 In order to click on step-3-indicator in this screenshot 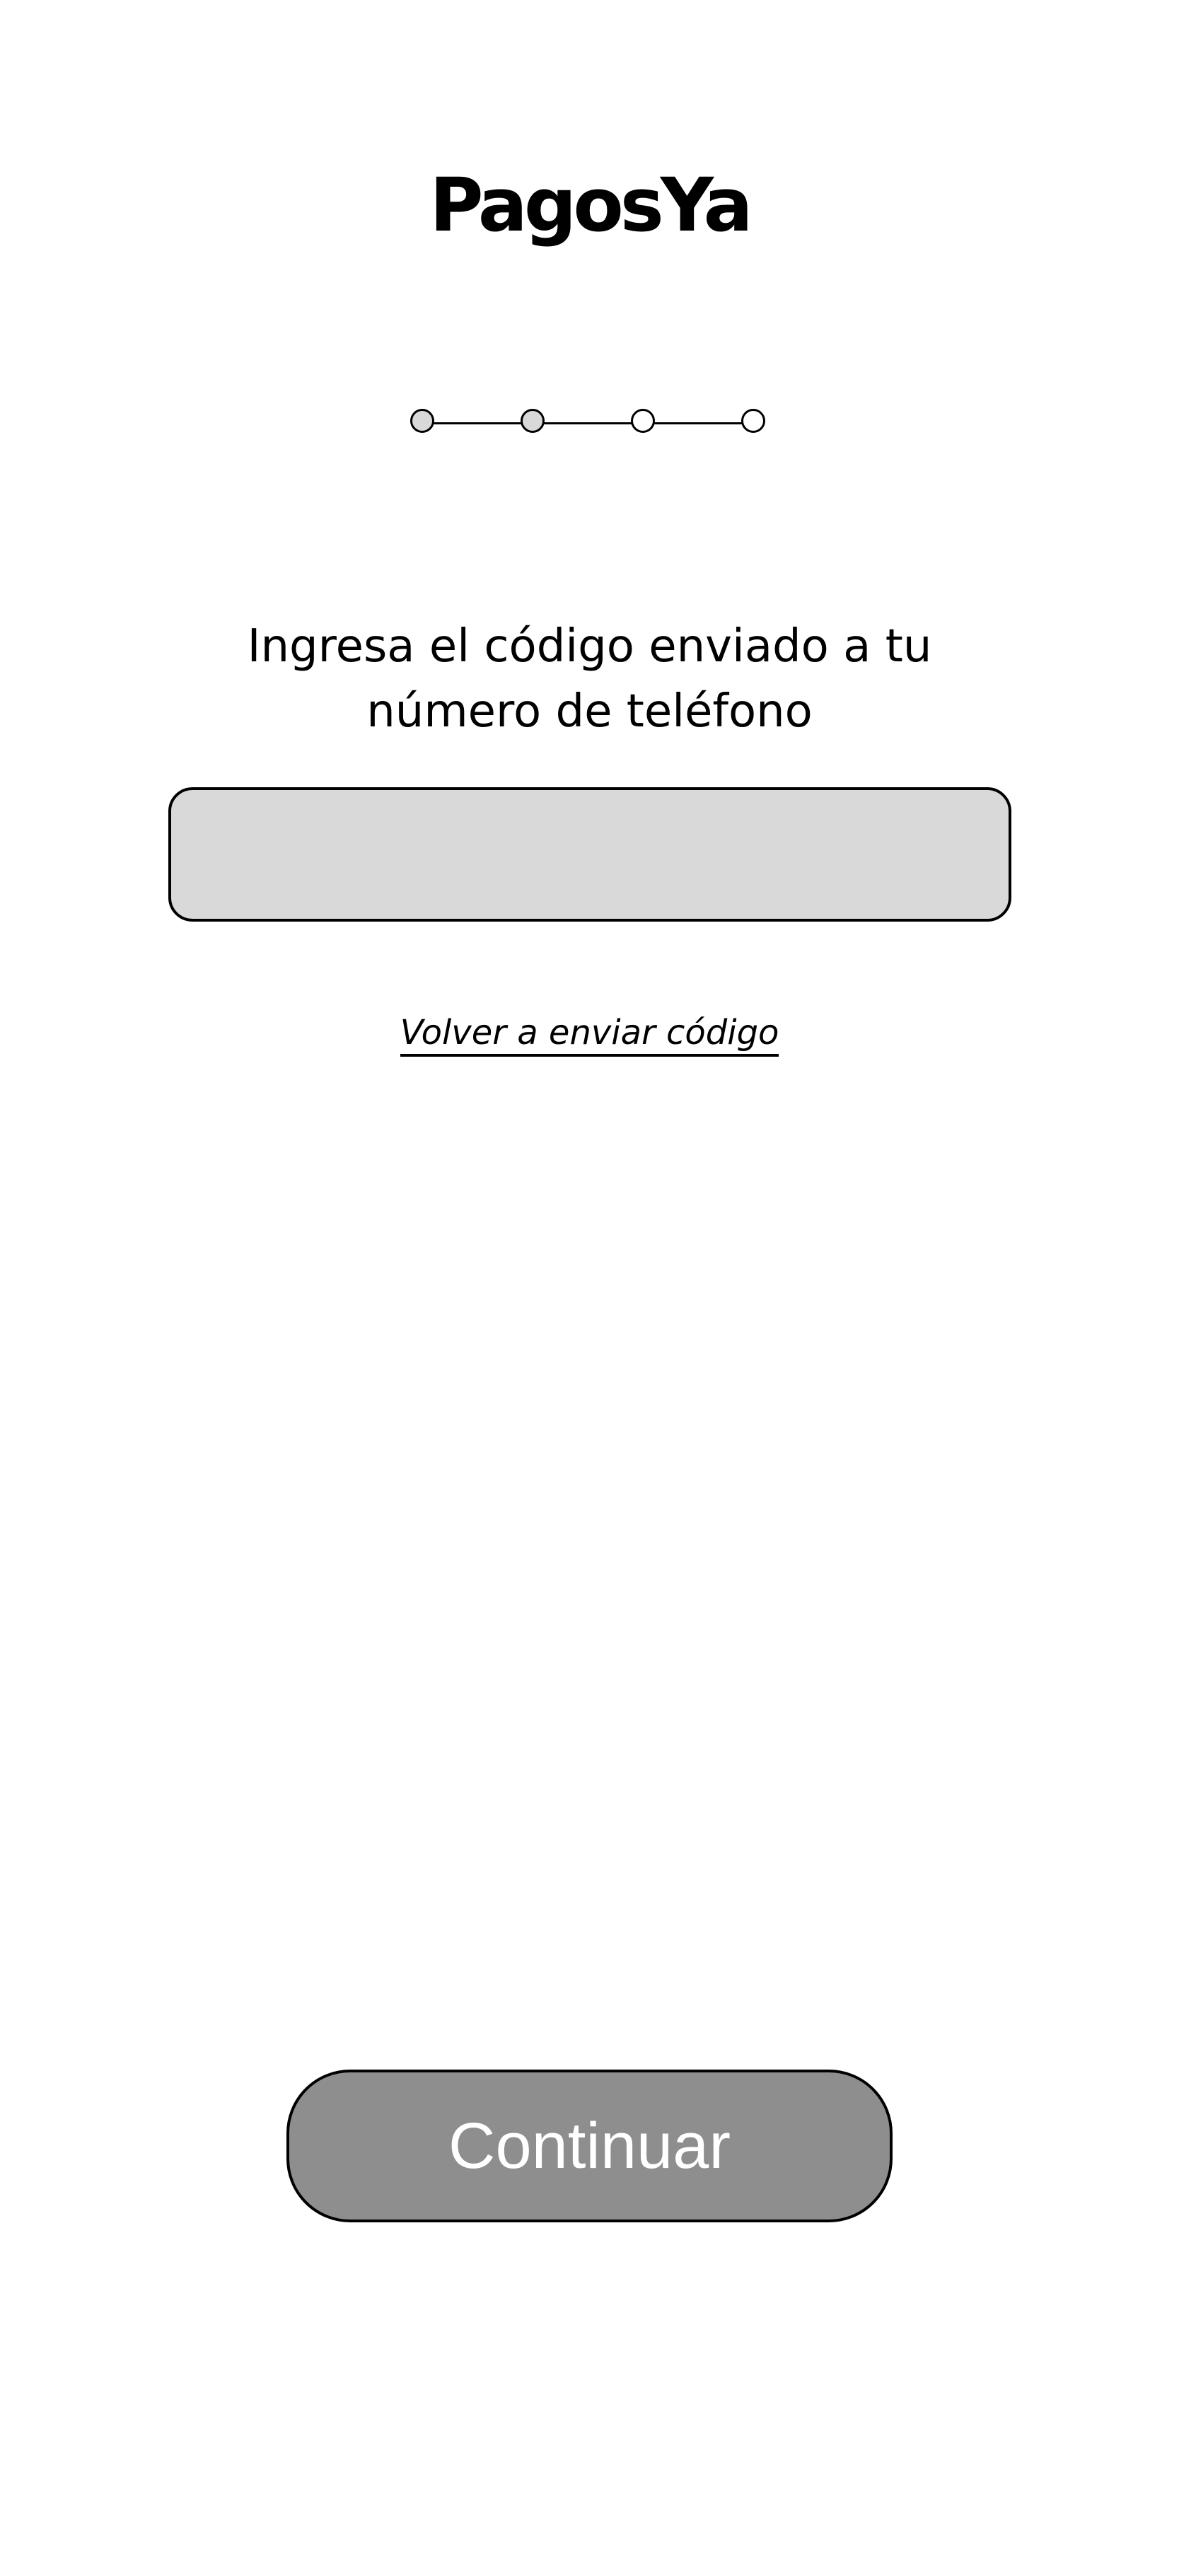, I will do `click(643, 421)`.